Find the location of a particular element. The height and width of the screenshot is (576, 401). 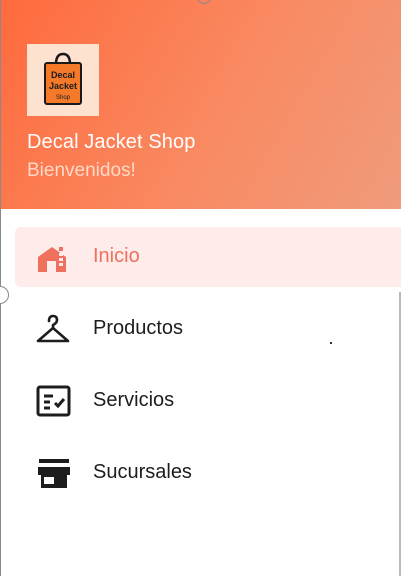

shop-logo: Decal Jacket Shop is located at coordinates (63, 80).